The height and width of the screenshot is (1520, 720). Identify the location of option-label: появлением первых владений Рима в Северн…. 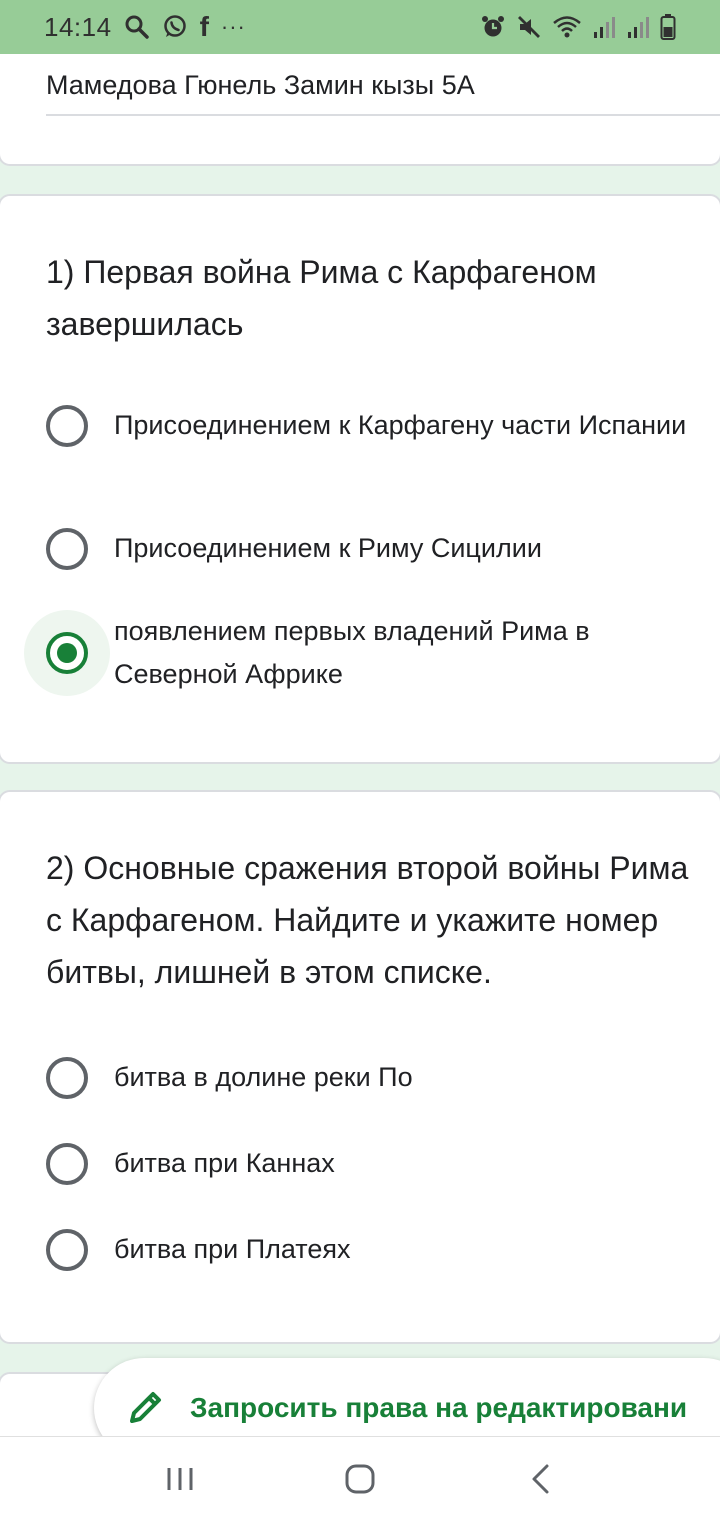
(352, 652).